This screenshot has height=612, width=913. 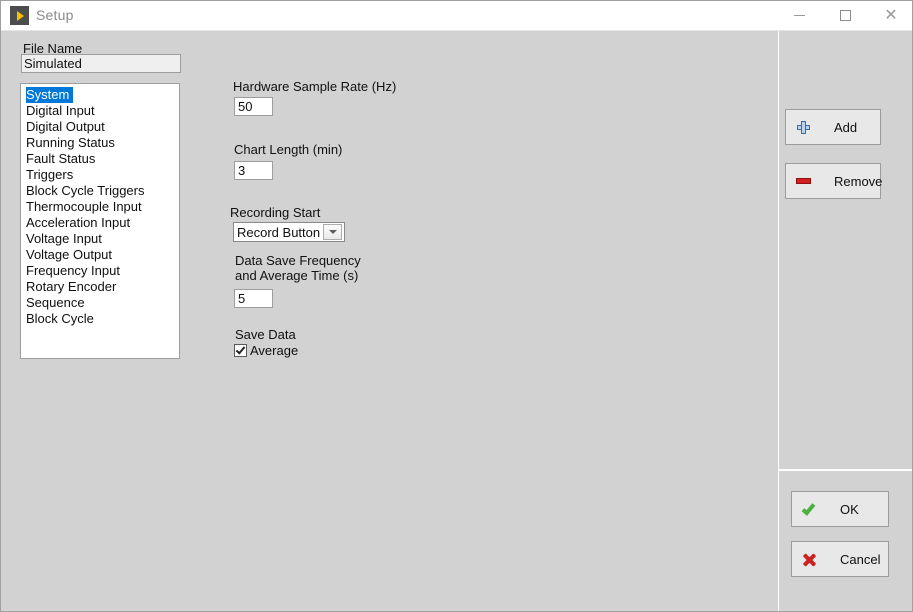 What do you see at coordinates (809, 559) in the screenshot?
I see `x-icon` at bounding box center [809, 559].